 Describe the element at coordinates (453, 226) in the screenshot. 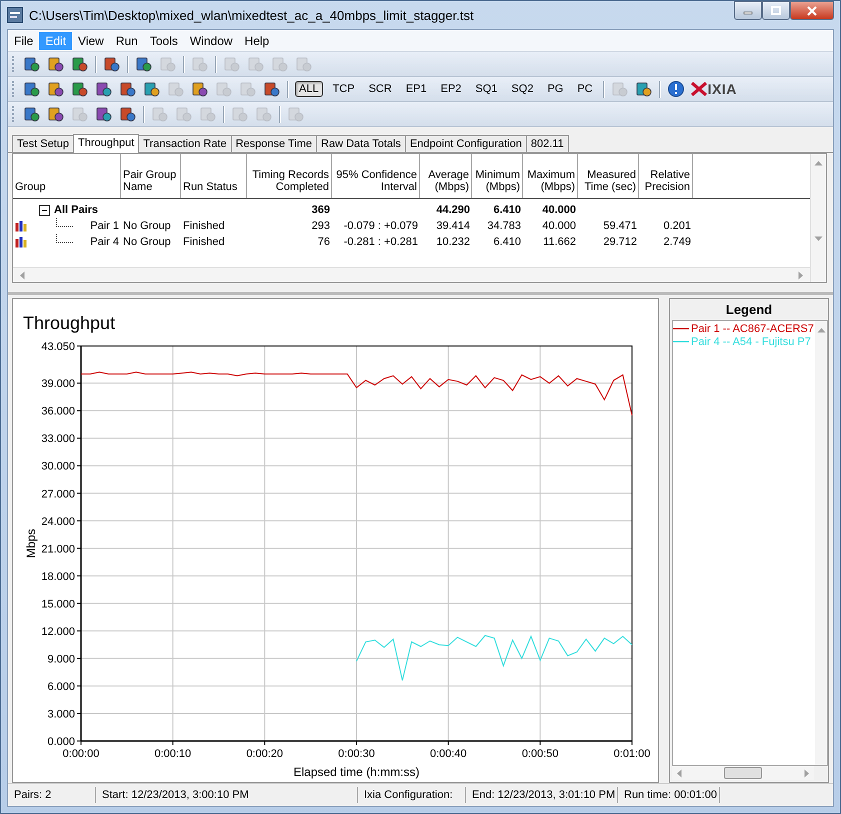

I see `table-cell-text: 39.414` at that location.